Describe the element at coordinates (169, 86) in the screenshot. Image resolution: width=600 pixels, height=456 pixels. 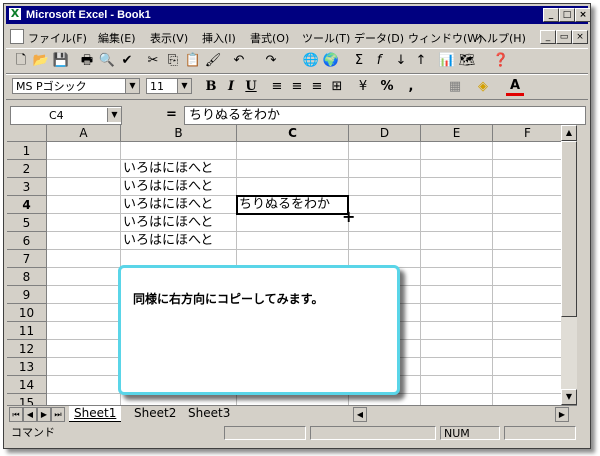
I see `font-size-combo: 11 ▼` at that location.